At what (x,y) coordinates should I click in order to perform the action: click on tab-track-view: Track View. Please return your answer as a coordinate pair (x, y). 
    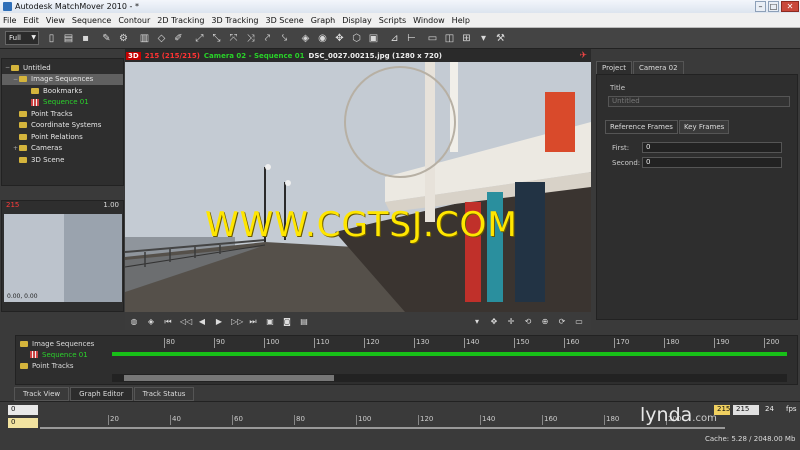
    Looking at the image, I should click on (42, 394).